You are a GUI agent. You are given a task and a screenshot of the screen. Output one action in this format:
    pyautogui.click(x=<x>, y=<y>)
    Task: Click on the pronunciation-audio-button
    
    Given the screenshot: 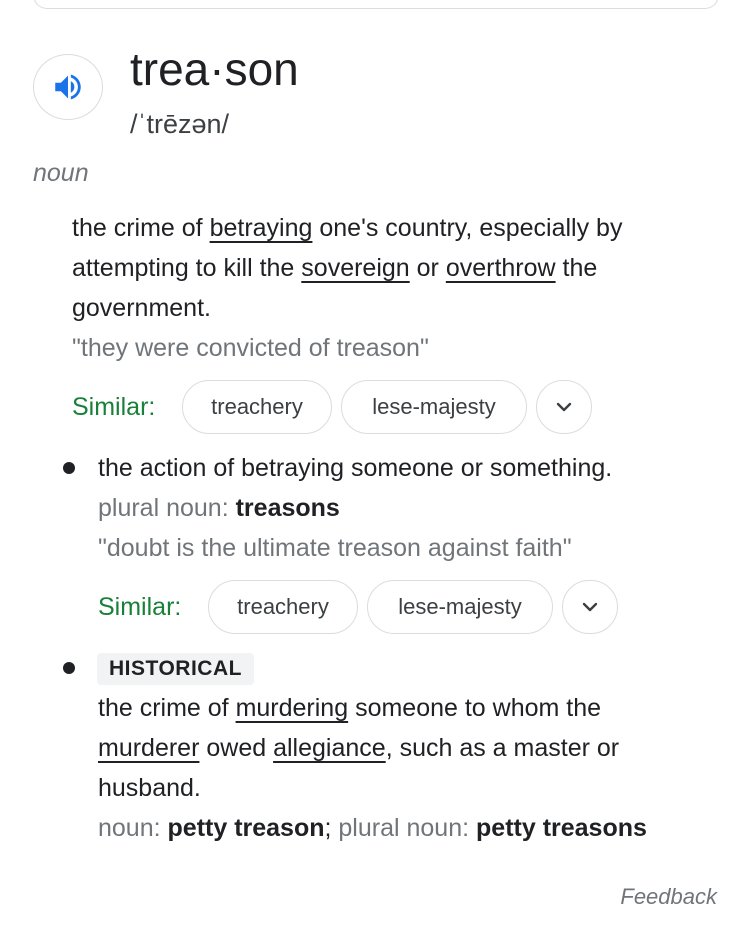 What is the action you would take?
    pyautogui.click(x=68, y=87)
    